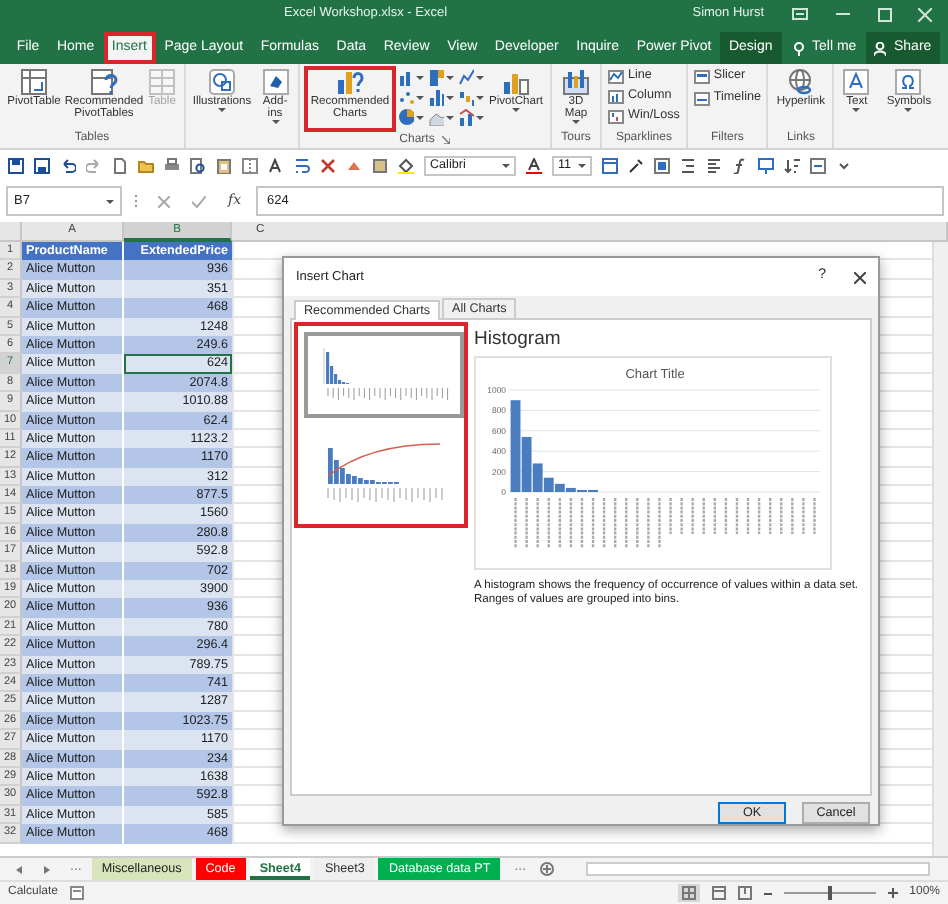 This screenshot has height=904, width=948. I want to click on bar-chart-button, so click(441, 97).